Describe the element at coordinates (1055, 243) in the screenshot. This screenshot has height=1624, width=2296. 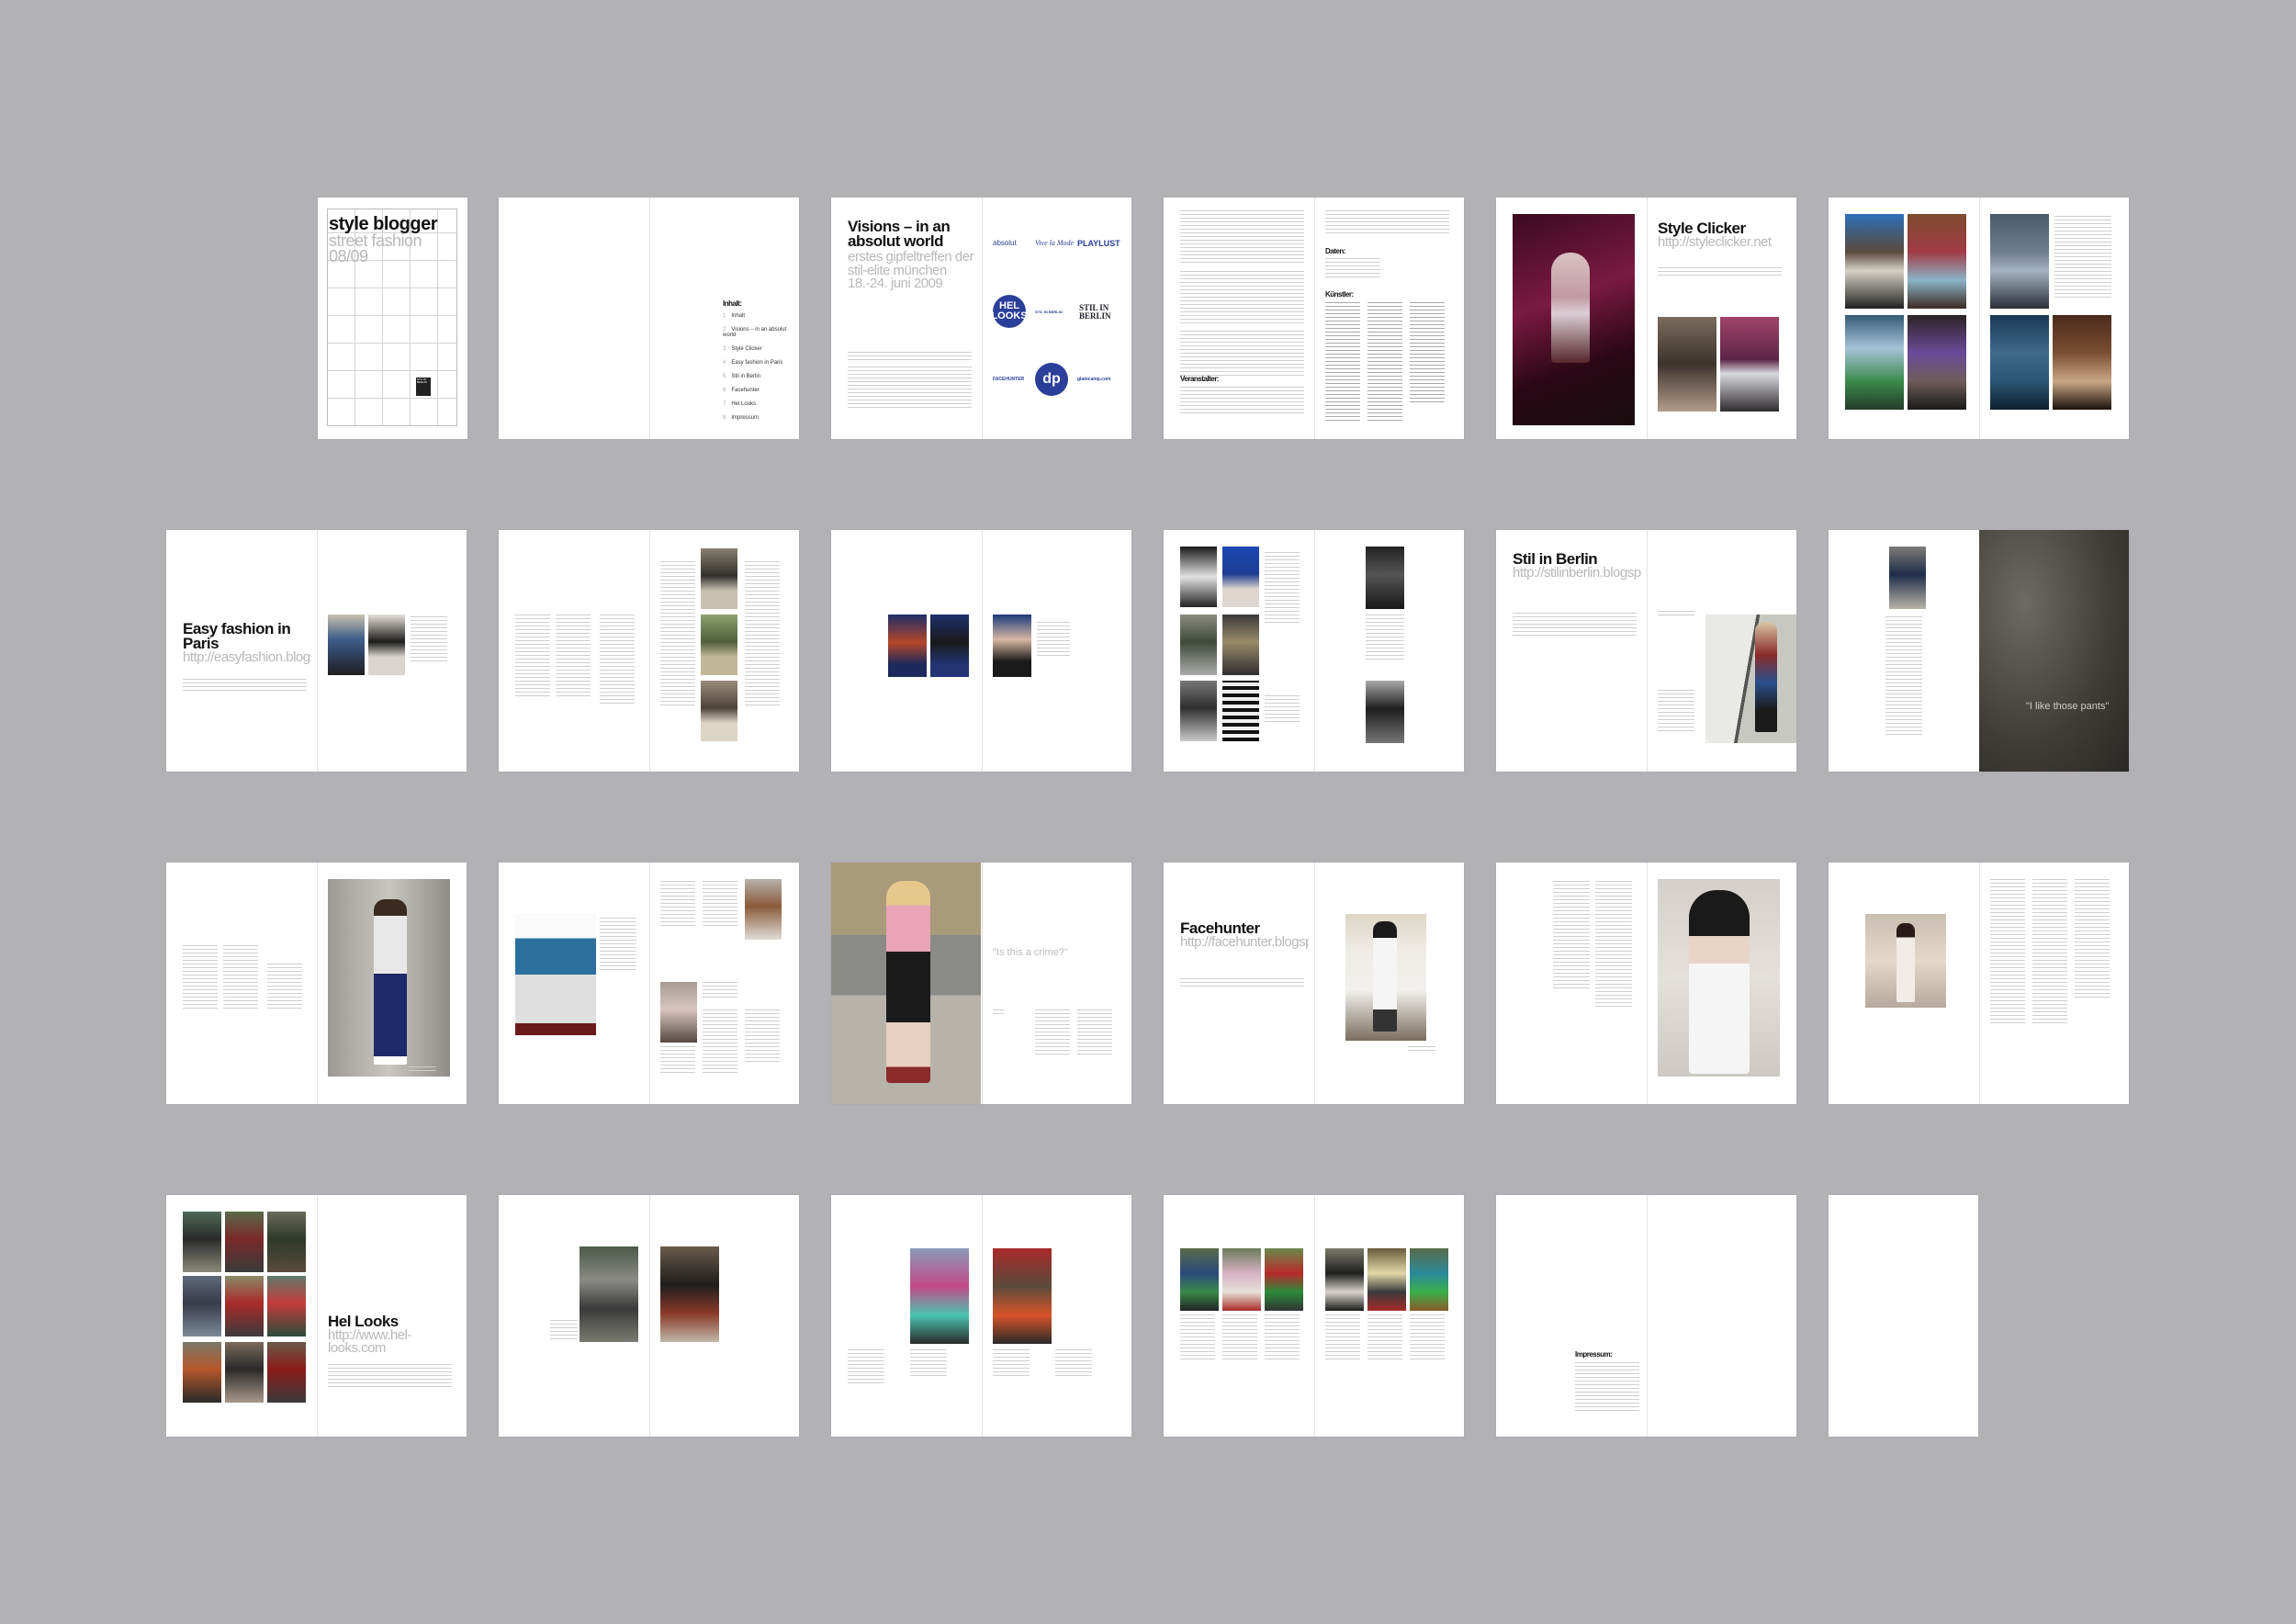
I see `logo-vive-la-mode: Vive la Mode` at that location.